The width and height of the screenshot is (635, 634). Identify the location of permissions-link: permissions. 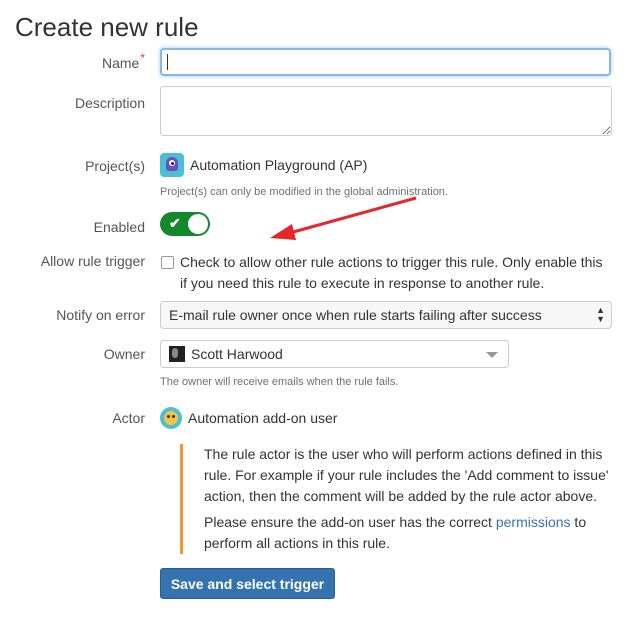
(533, 522).